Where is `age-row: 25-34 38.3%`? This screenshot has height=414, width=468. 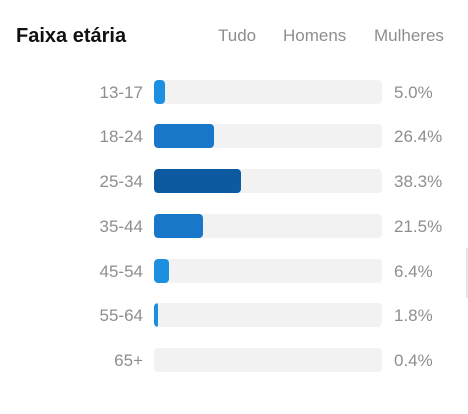 age-row: 25-34 38.3% is located at coordinates (234, 182).